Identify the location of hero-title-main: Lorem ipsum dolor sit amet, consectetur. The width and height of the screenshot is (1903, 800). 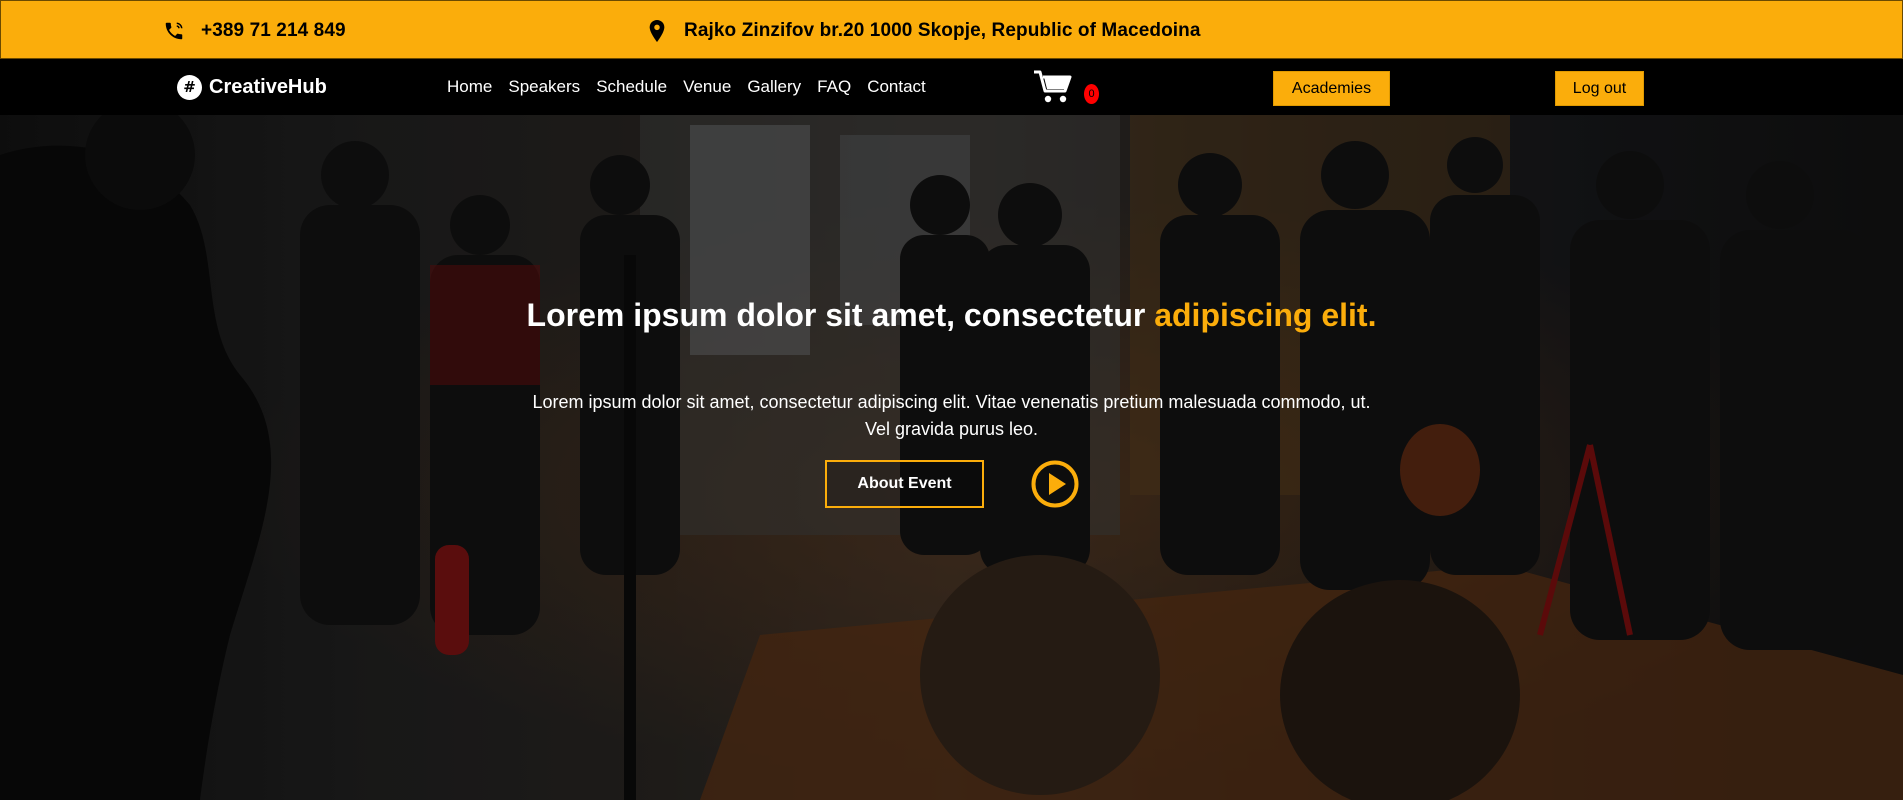
(836, 315).